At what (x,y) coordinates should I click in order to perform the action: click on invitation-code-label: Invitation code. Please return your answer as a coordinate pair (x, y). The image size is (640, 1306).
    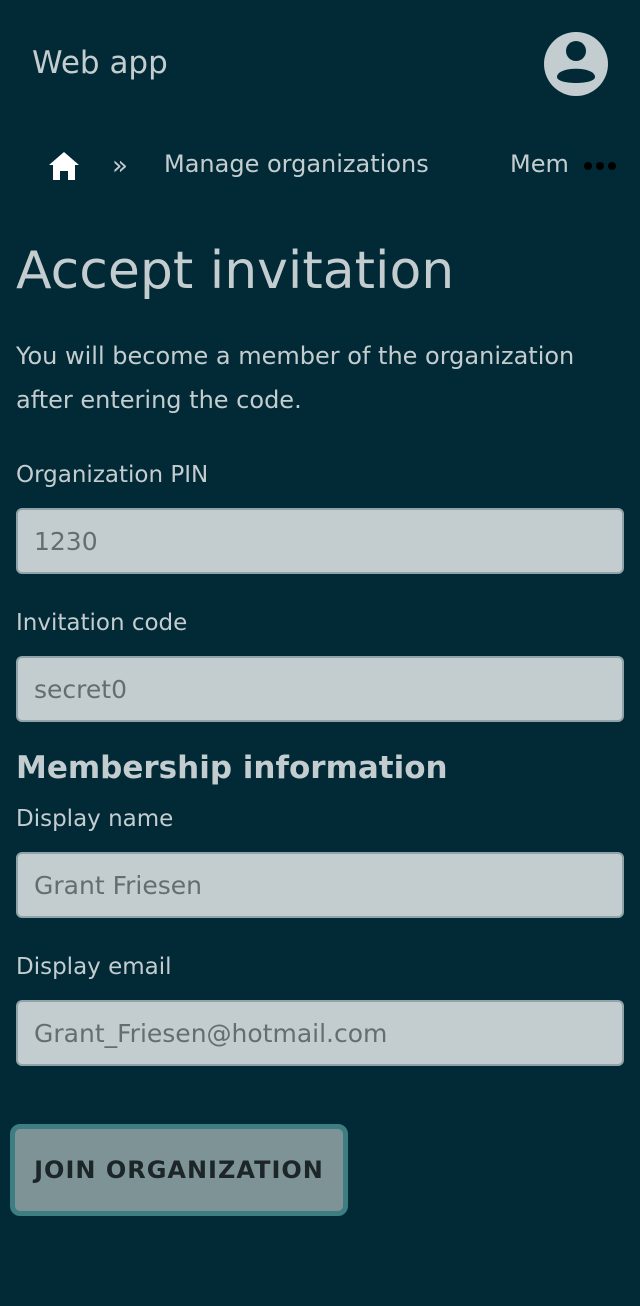
    Looking at the image, I should click on (102, 623).